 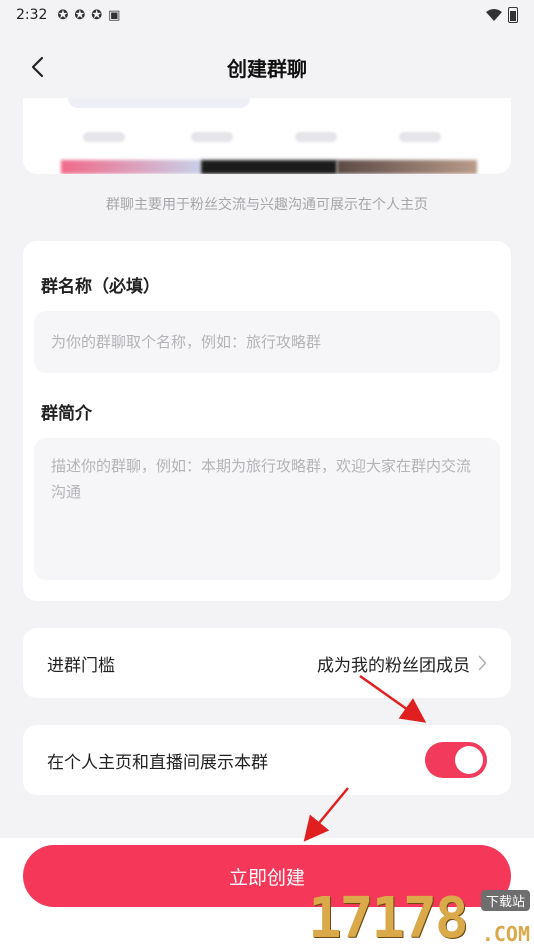 What do you see at coordinates (494, 15) in the screenshot?
I see `wifi-icon` at bounding box center [494, 15].